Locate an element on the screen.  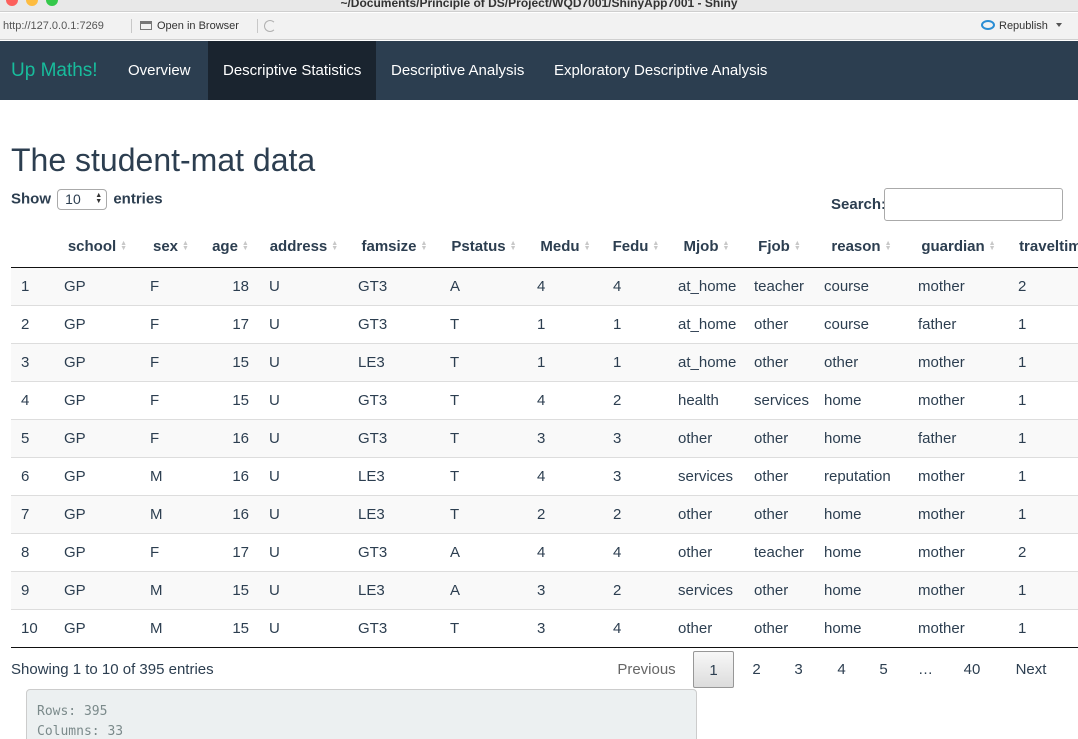
column-header-reason: reason ▲ ▼ is located at coordinates (861, 247).